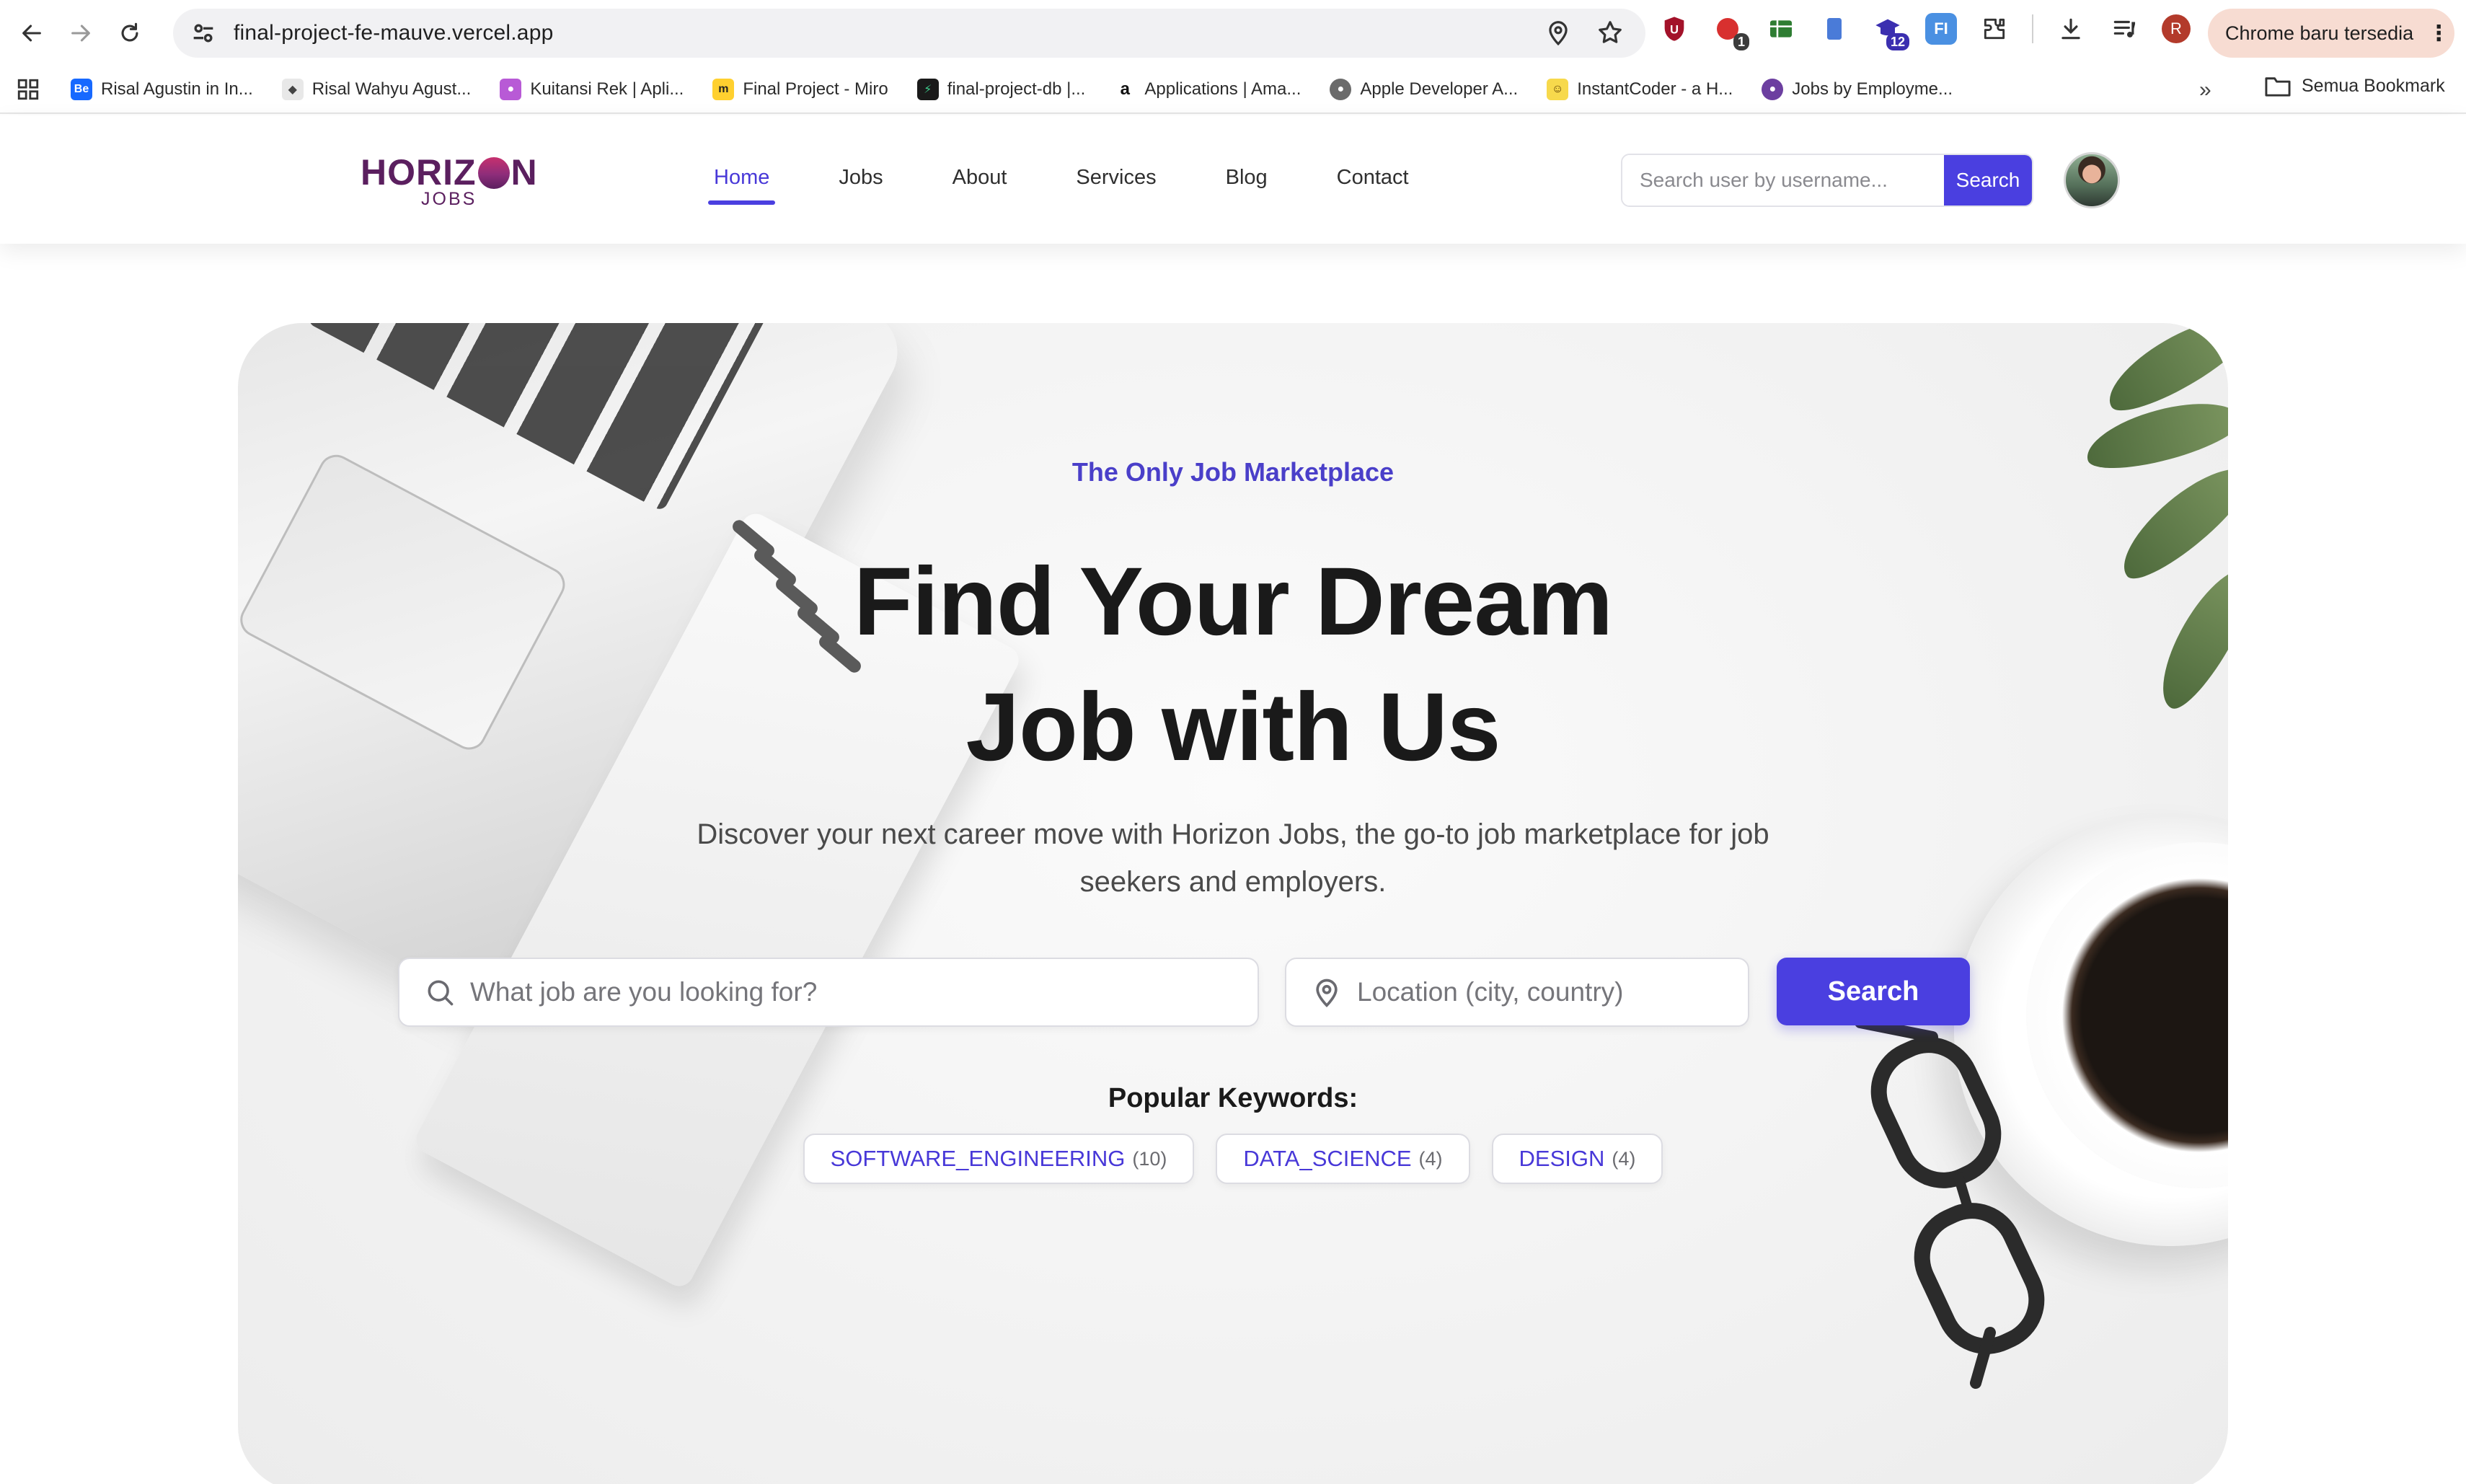 The width and height of the screenshot is (2466, 1484). What do you see at coordinates (861, 178) in the screenshot?
I see `nav-jobs: Jobs` at bounding box center [861, 178].